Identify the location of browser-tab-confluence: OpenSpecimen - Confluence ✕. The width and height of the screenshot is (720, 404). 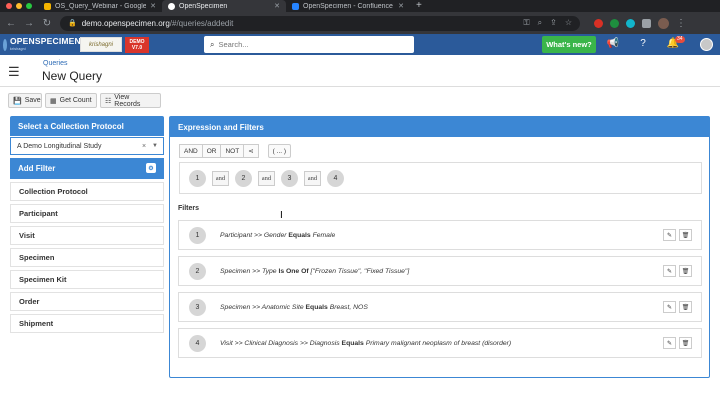
(348, 6).